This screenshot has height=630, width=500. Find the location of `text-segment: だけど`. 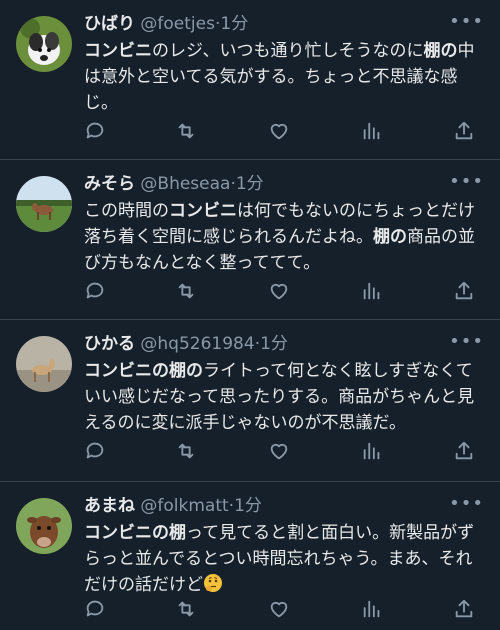

text-segment: だけど is located at coordinates (177, 585).